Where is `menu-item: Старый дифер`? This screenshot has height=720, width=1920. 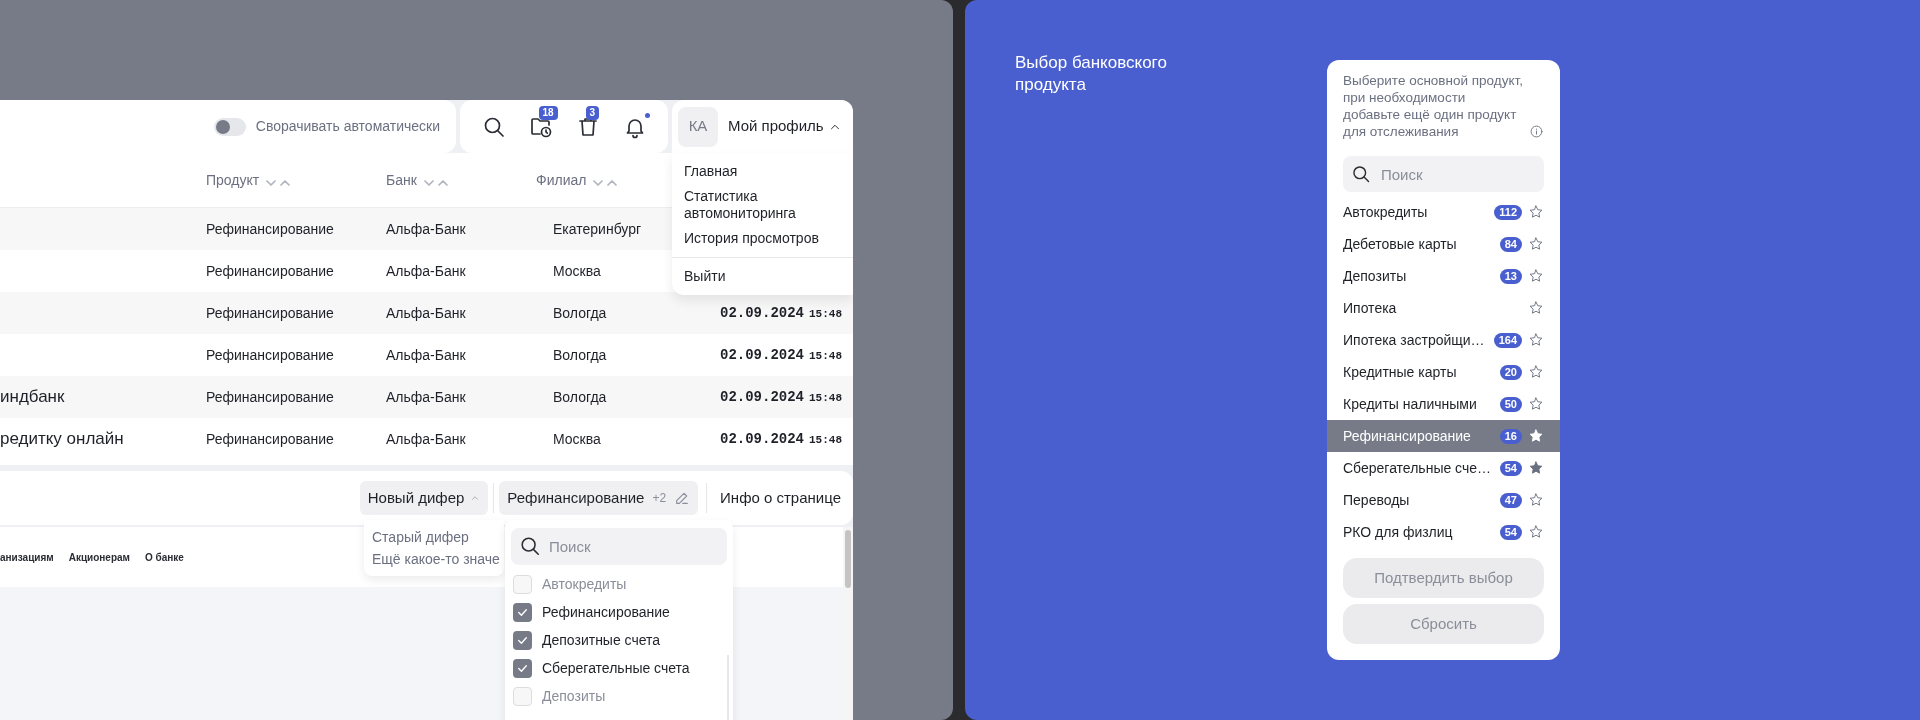
menu-item: Старый дифер is located at coordinates (434, 537).